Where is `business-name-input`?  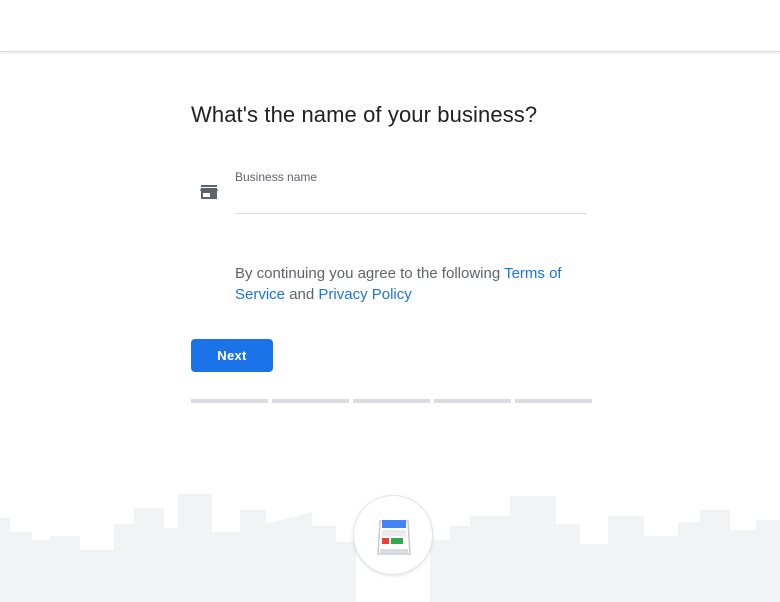 business-name-input is located at coordinates (410, 199).